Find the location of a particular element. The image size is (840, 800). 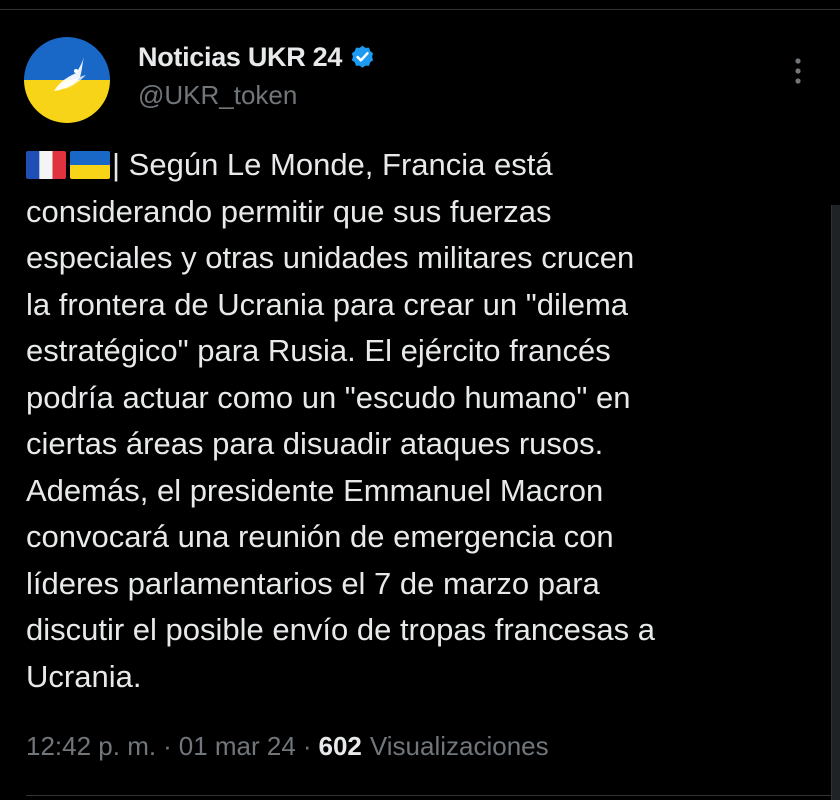

avatar is located at coordinates (67, 80).